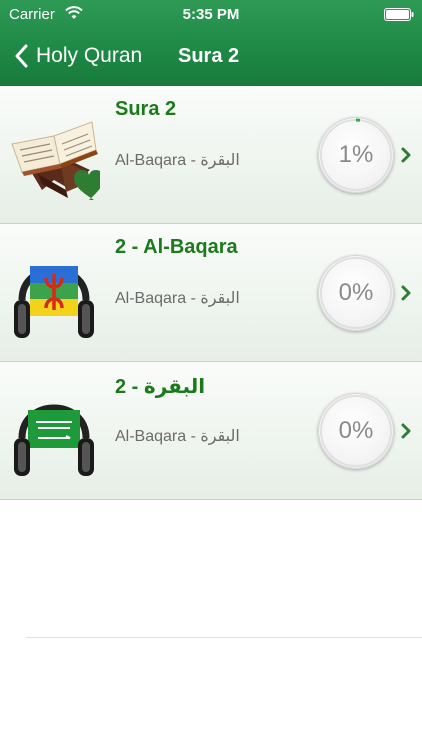 The height and width of the screenshot is (750, 422). Describe the element at coordinates (89, 55) in the screenshot. I see `back-label: Holy Quran` at that location.